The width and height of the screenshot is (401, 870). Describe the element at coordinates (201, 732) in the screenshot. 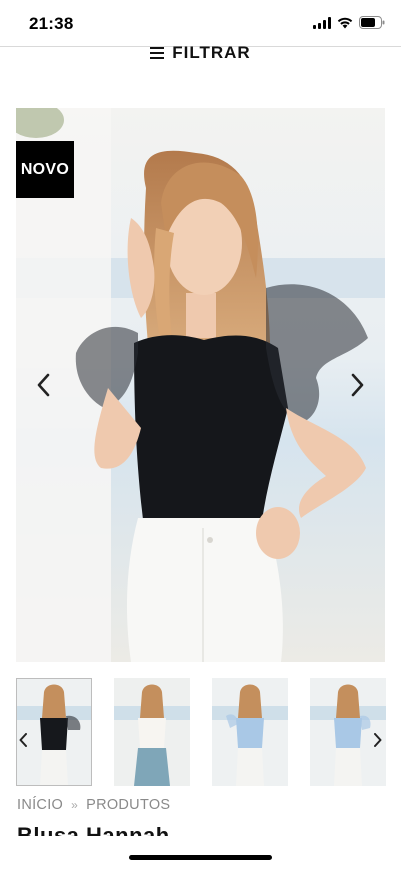

I see `thumbnail-strip` at that location.